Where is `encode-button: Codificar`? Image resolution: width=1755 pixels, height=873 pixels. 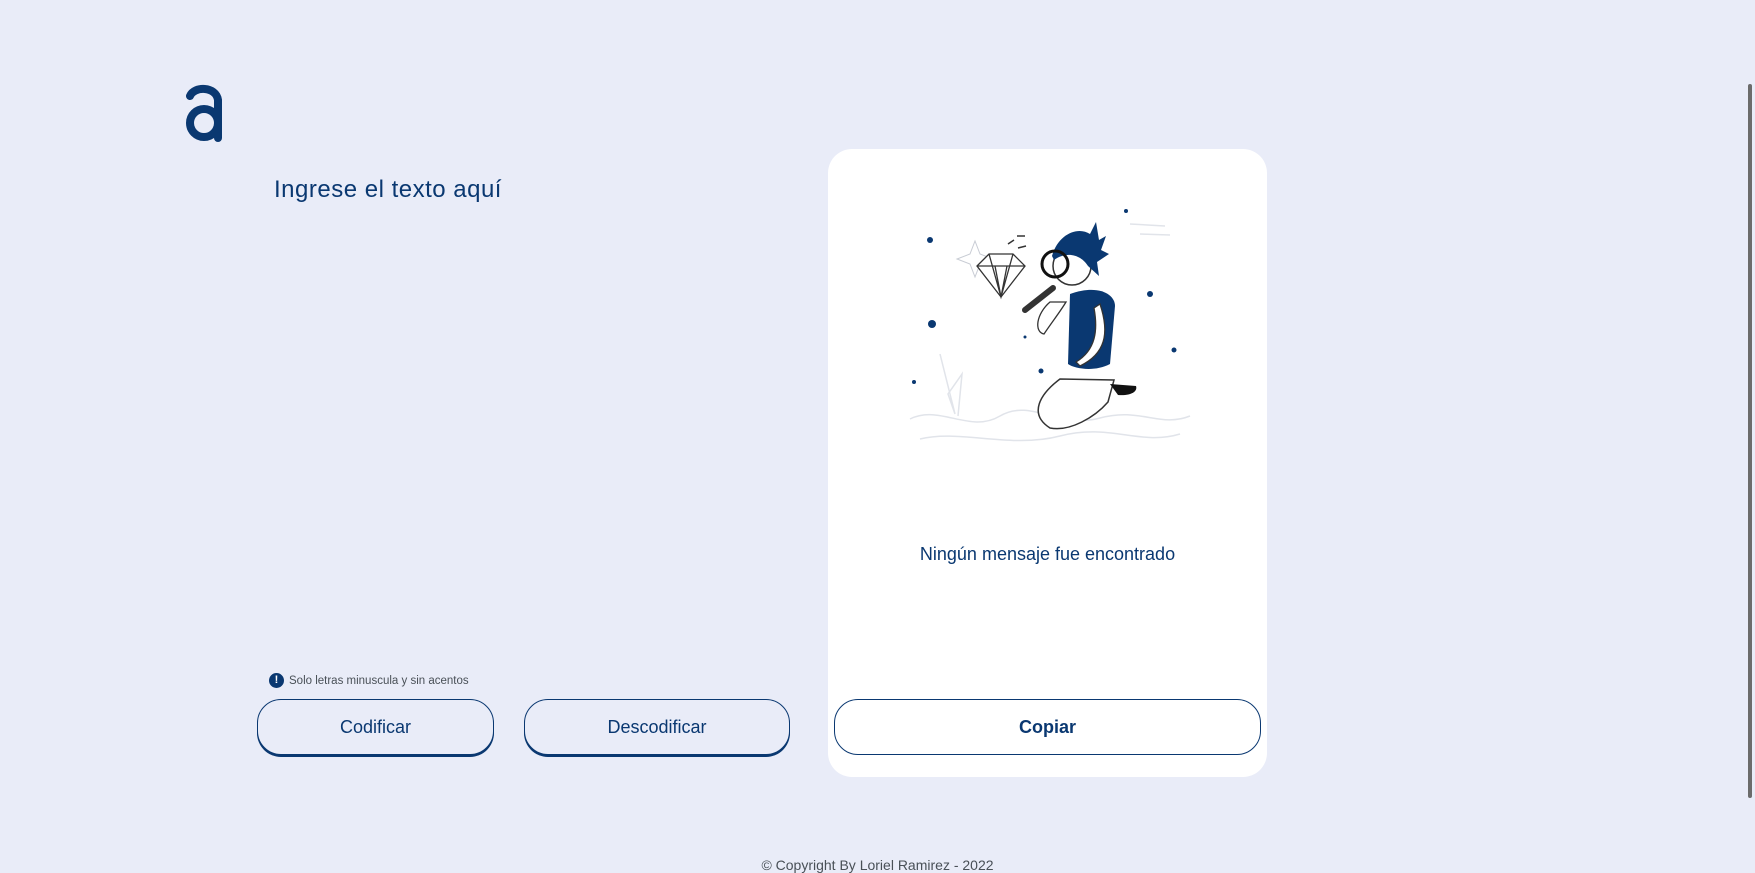
encode-button: Codificar is located at coordinates (375, 727).